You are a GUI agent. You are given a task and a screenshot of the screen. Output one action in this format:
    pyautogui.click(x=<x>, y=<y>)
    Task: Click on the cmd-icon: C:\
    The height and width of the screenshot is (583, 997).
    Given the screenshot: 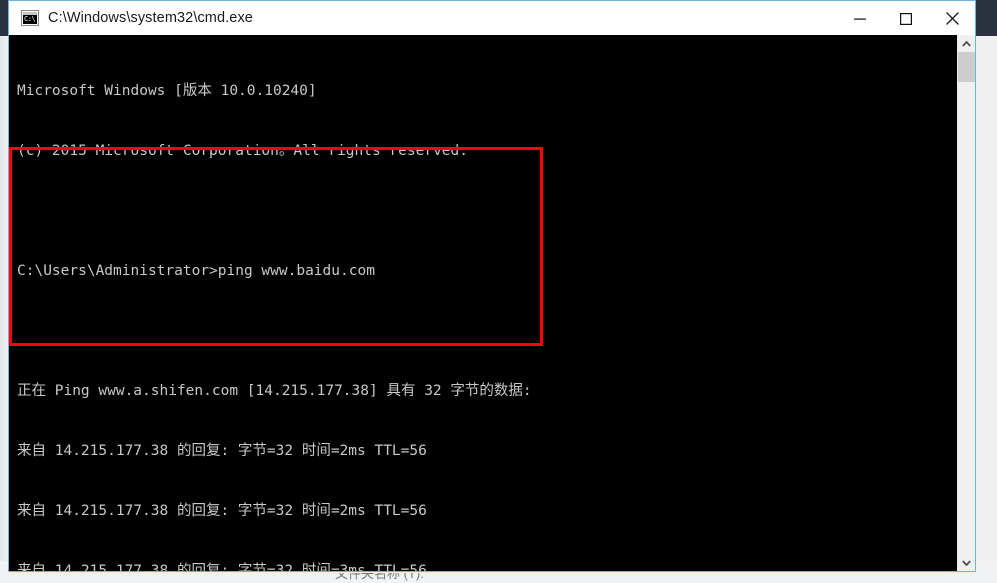 What is the action you would take?
    pyautogui.click(x=30, y=18)
    